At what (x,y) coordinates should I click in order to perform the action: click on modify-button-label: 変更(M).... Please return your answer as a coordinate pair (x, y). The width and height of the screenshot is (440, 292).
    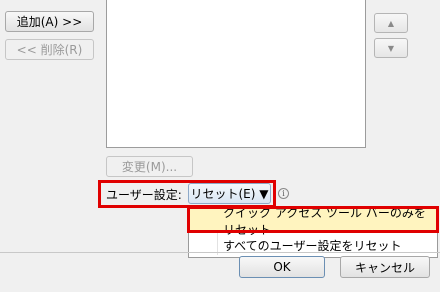
    Looking at the image, I should click on (149, 167).